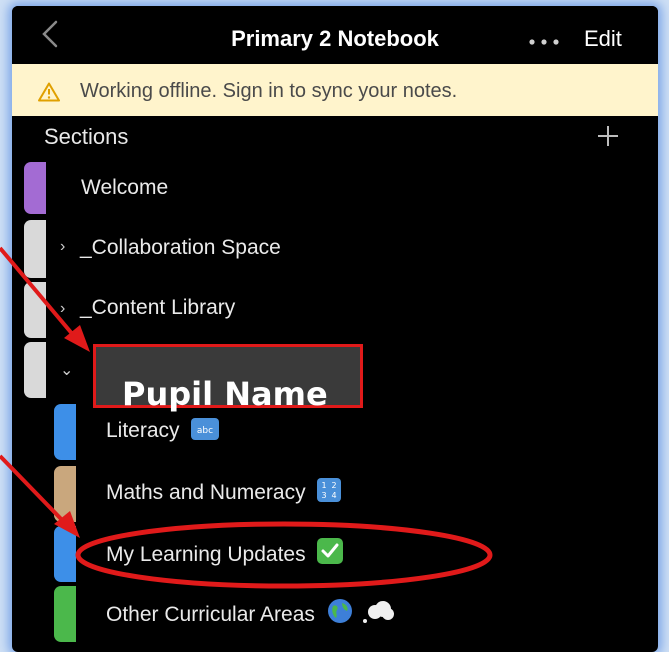  What do you see at coordinates (206, 554) in the screenshot?
I see `section-label: My Learning Updates` at bounding box center [206, 554].